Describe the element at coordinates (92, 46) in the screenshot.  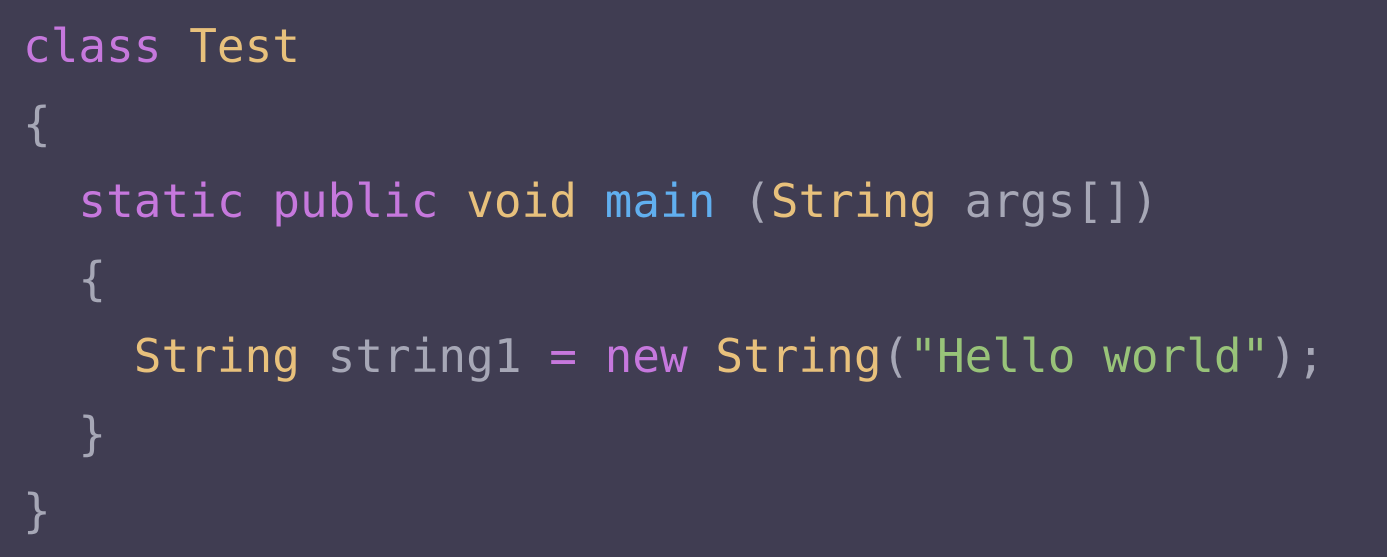
I see `code-token-keyword: class` at that location.